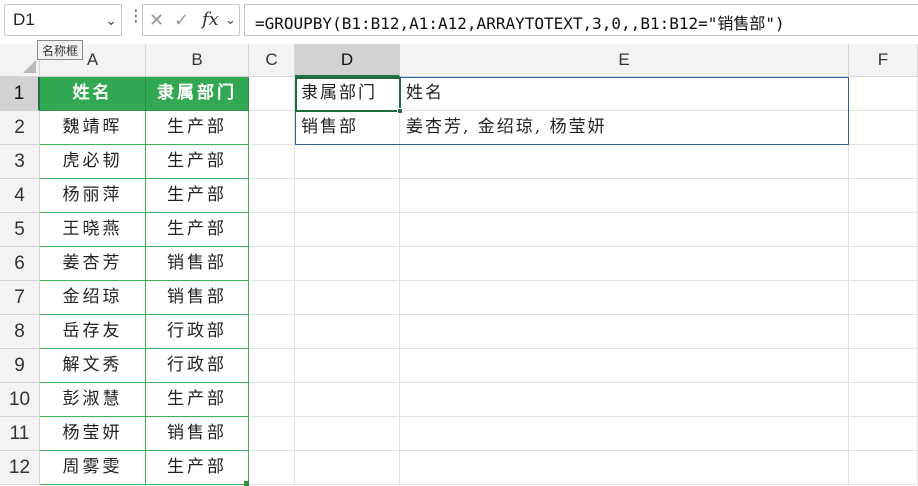  I want to click on cell-e6, so click(624, 264).